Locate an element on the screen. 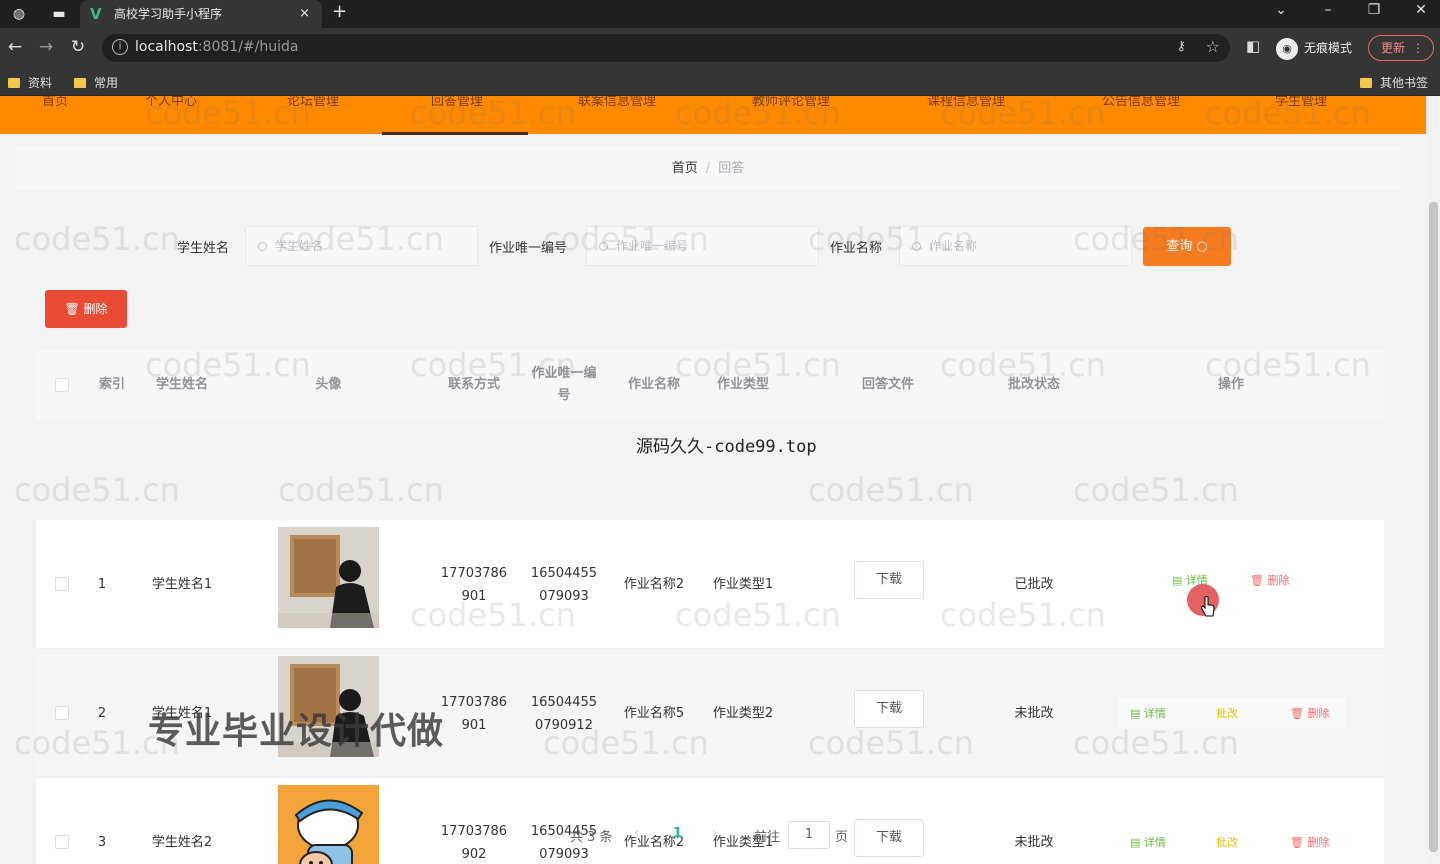 This screenshot has width=1440, height=864. student-name-input: 学生姓名 is located at coordinates (361, 246).